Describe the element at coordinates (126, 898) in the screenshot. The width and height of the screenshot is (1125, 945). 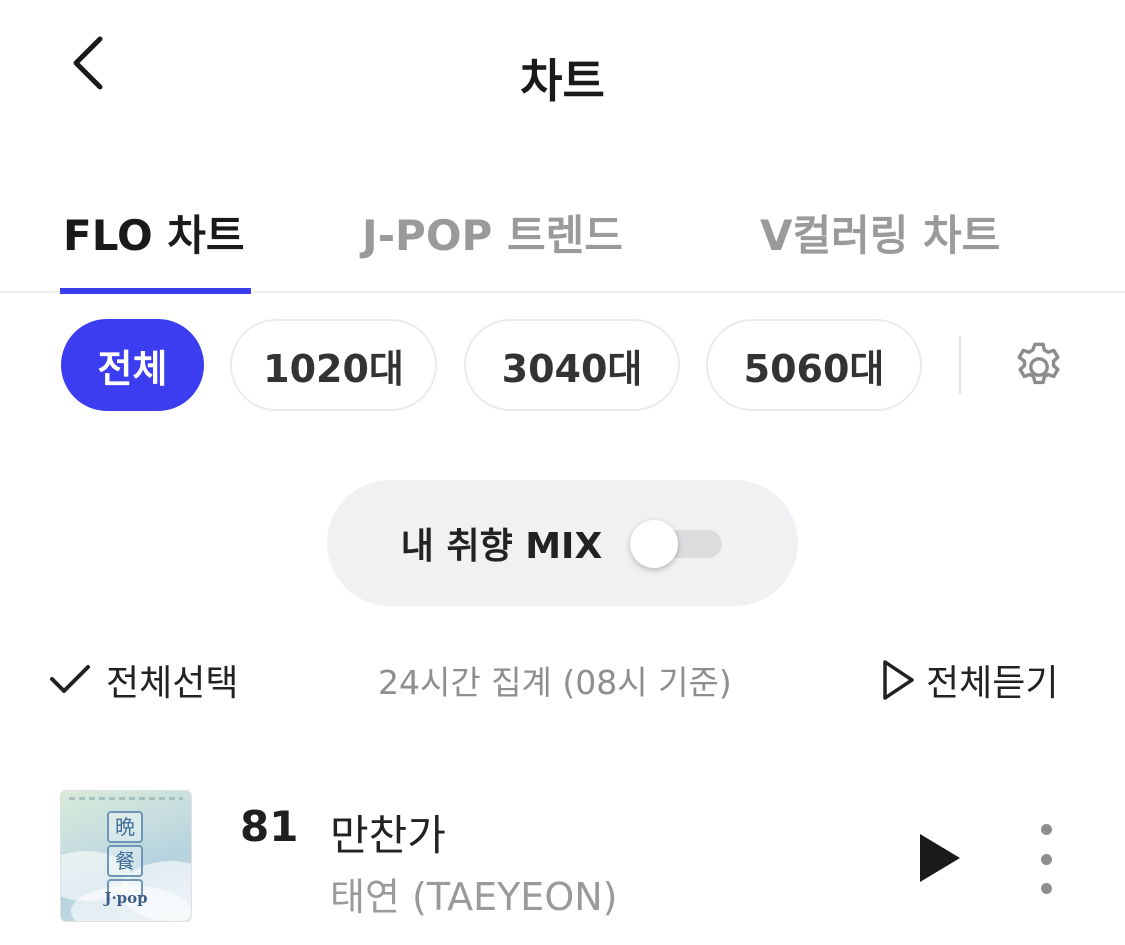
I see `album-art-logo: J·pop` at that location.